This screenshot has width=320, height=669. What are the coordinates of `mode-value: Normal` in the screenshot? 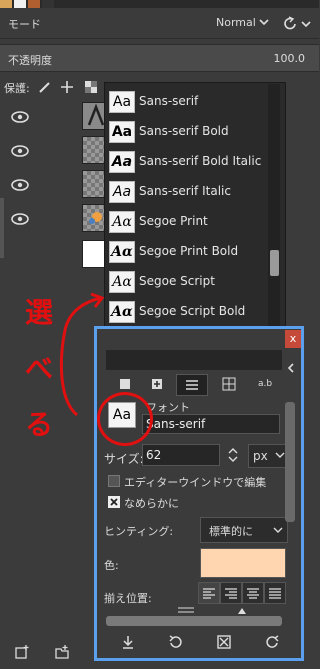 It's located at (236, 22).